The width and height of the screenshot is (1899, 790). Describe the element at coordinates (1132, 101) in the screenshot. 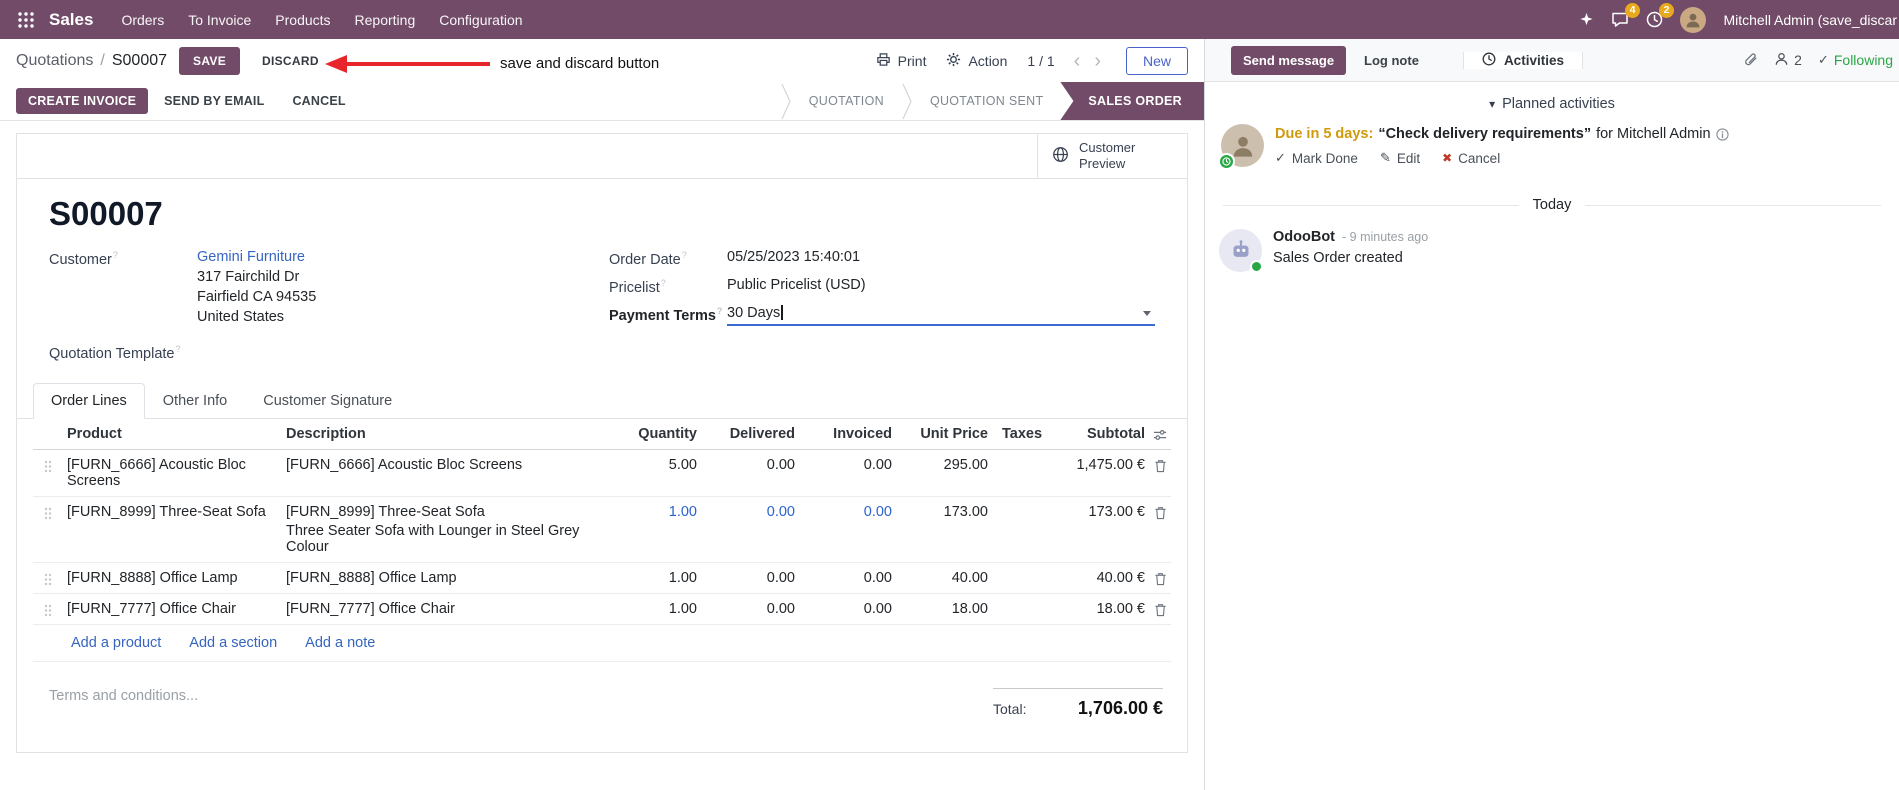

I see `stage-sales-order: SALES ORDER` at that location.